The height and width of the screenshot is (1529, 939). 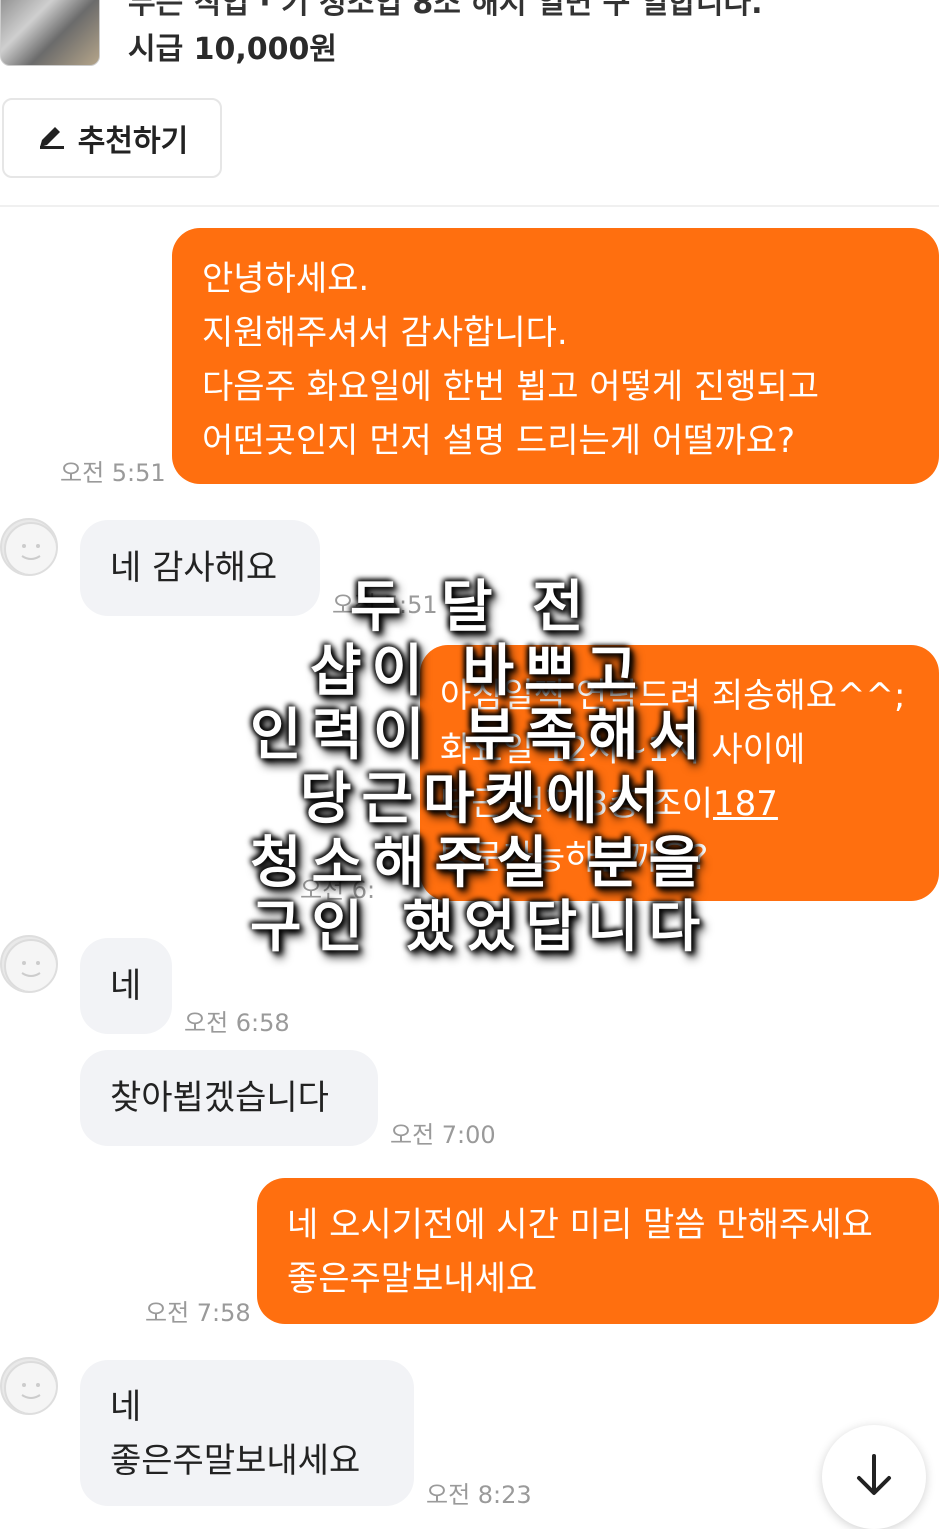 What do you see at coordinates (113, 473) in the screenshot?
I see `message-timestamp: 오전 5:51` at bounding box center [113, 473].